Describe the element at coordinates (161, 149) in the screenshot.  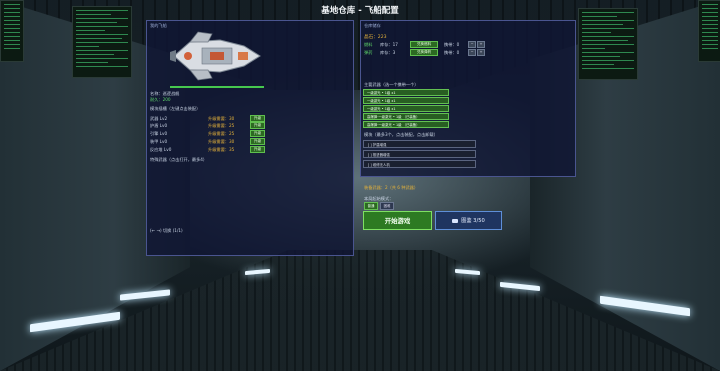
I see `slot-name: 反应堆 Lv0` at that location.